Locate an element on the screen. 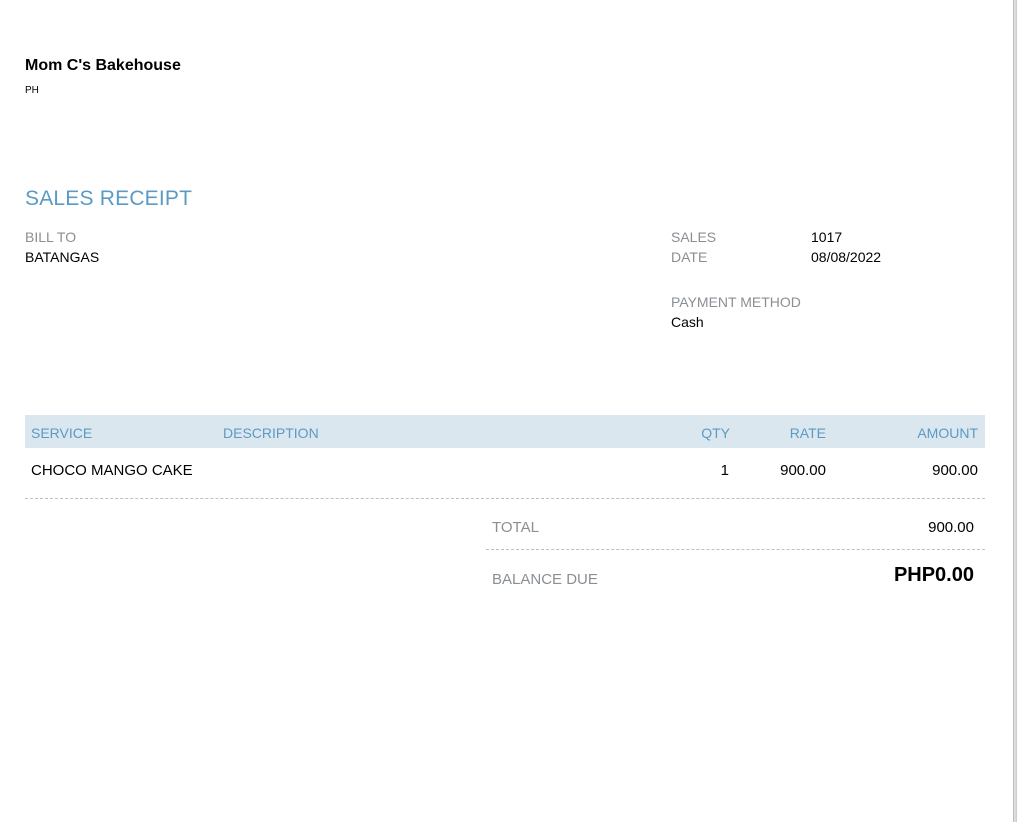 The height and width of the screenshot is (822, 1017). header-service: SERVICE is located at coordinates (62, 433).